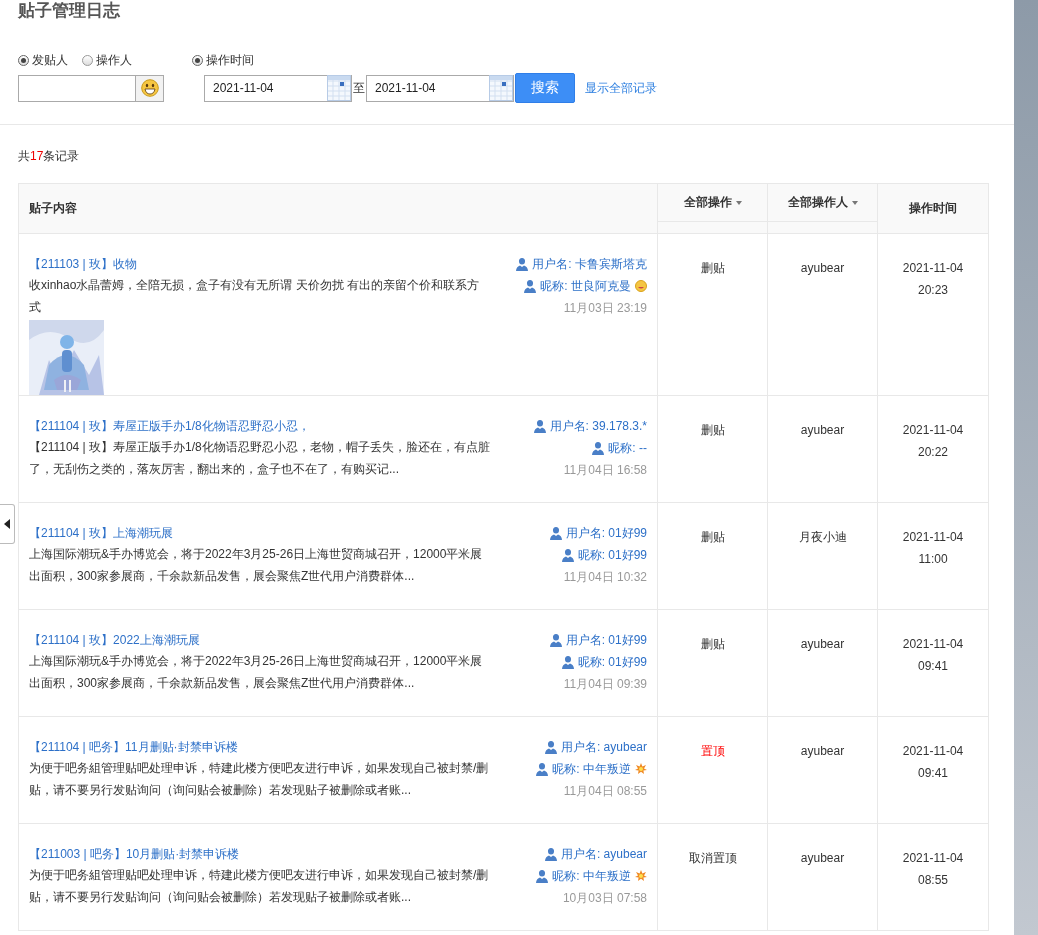 Image resolution: width=1038 pixels, height=935 pixels. What do you see at coordinates (598, 426) in the screenshot?
I see `username-text: 用户名: 39.178.3.*` at bounding box center [598, 426].